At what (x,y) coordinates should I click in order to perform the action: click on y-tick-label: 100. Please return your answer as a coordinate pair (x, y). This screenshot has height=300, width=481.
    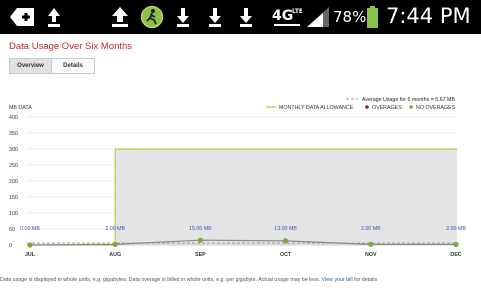
    Looking at the image, I should click on (13, 214).